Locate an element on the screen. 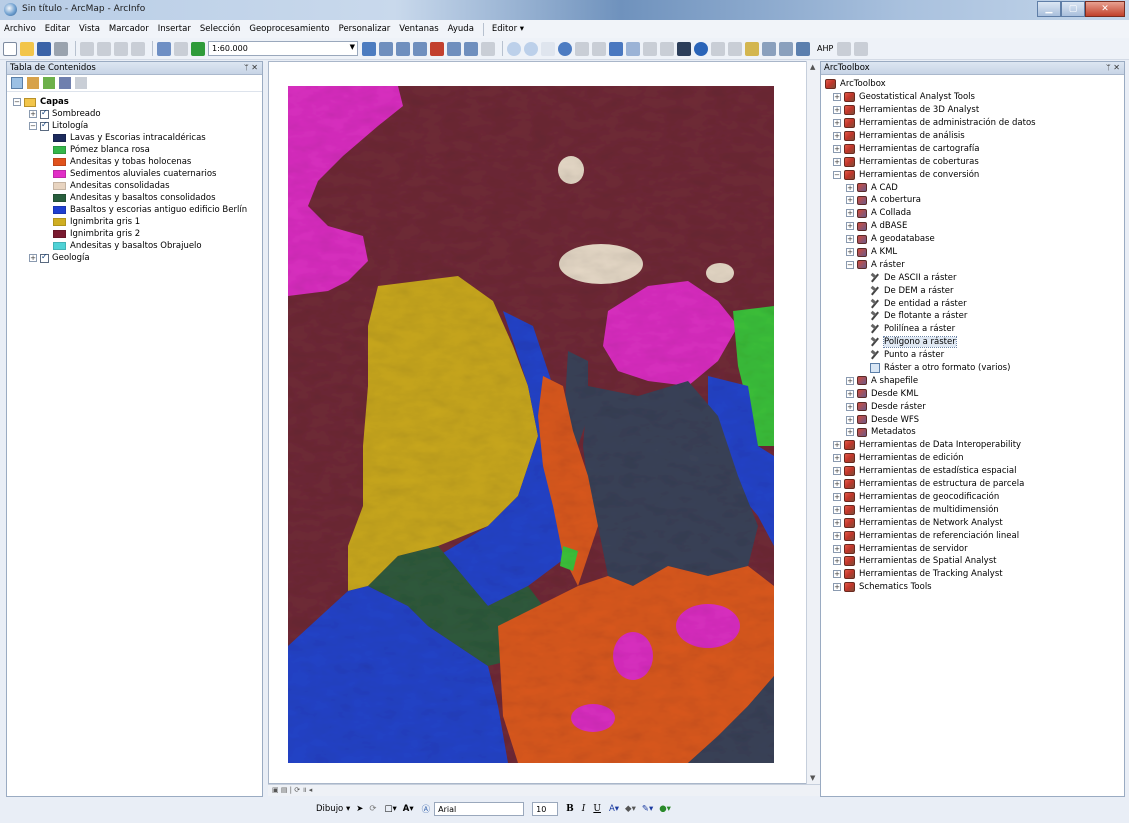  toolset-item: + A dBASE is located at coordinates (974, 226).